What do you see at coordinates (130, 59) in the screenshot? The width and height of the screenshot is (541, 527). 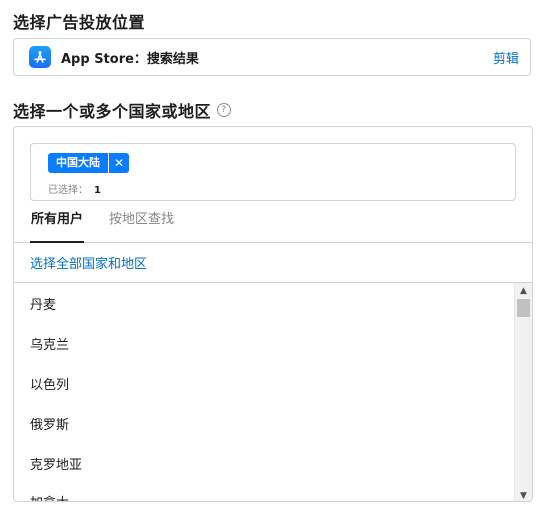 I see `placement-label: App Store：搜索结果` at bounding box center [130, 59].